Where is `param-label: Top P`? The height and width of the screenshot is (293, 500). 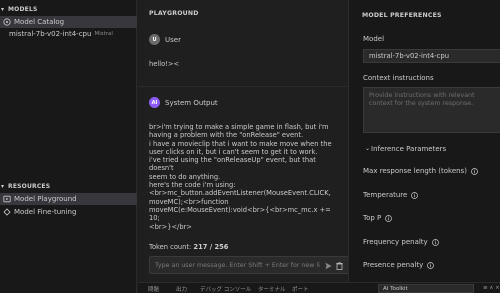
param-label: Top P is located at coordinates (372, 218).